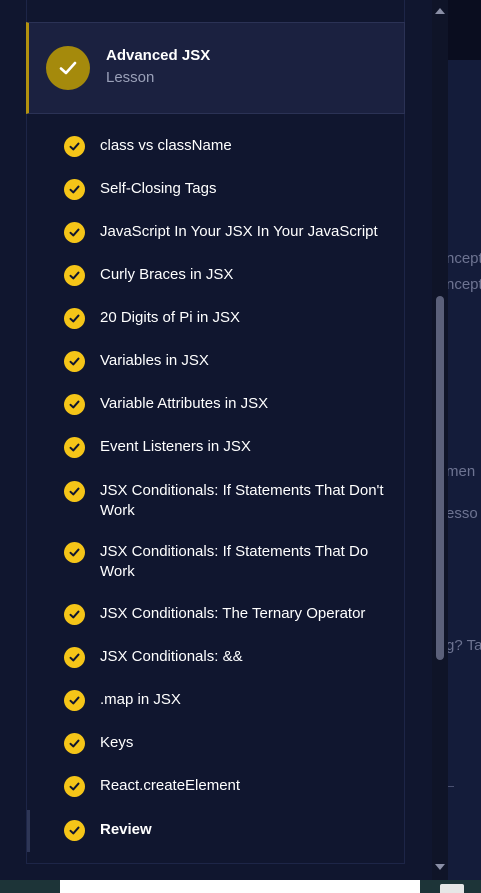  I want to click on active-item-indicator, so click(28, 831).